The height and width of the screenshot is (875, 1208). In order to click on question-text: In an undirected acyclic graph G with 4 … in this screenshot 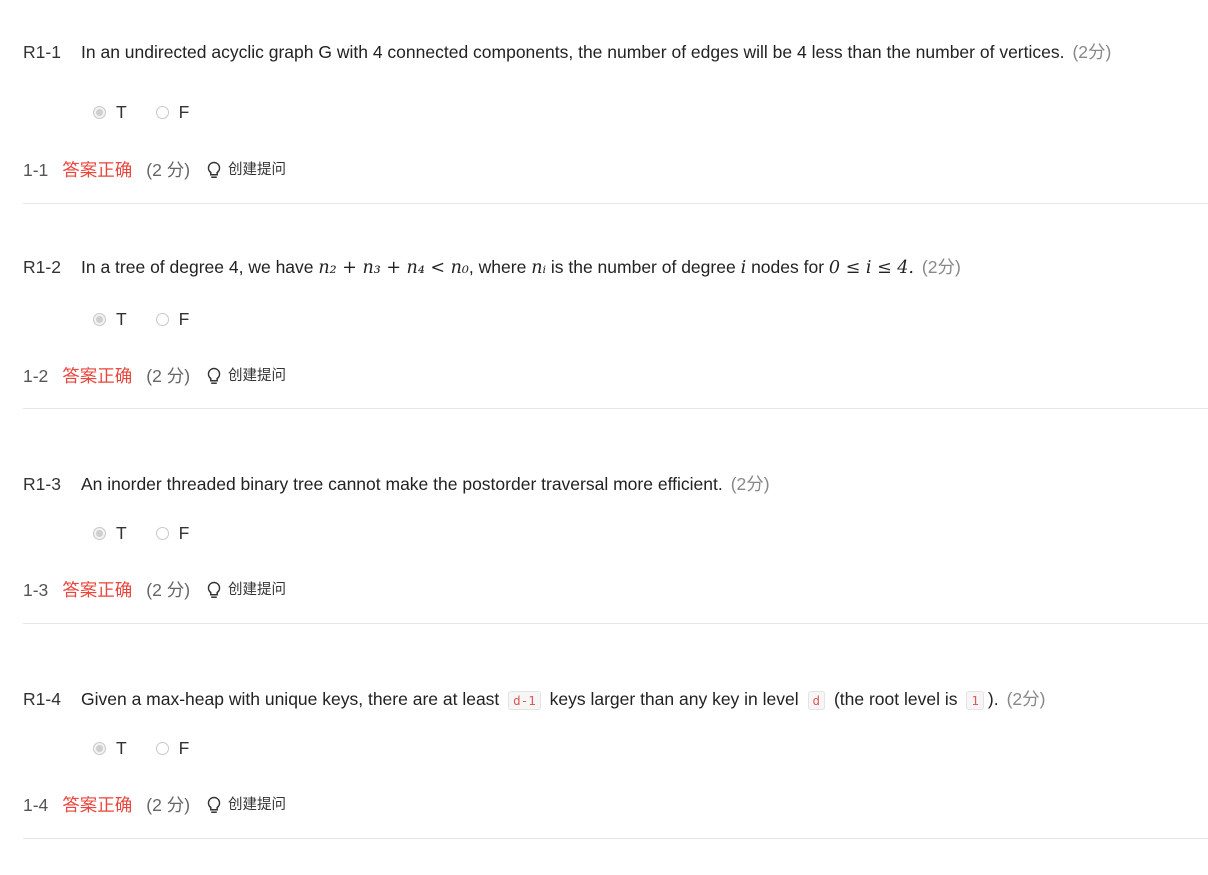, I will do `click(573, 52)`.